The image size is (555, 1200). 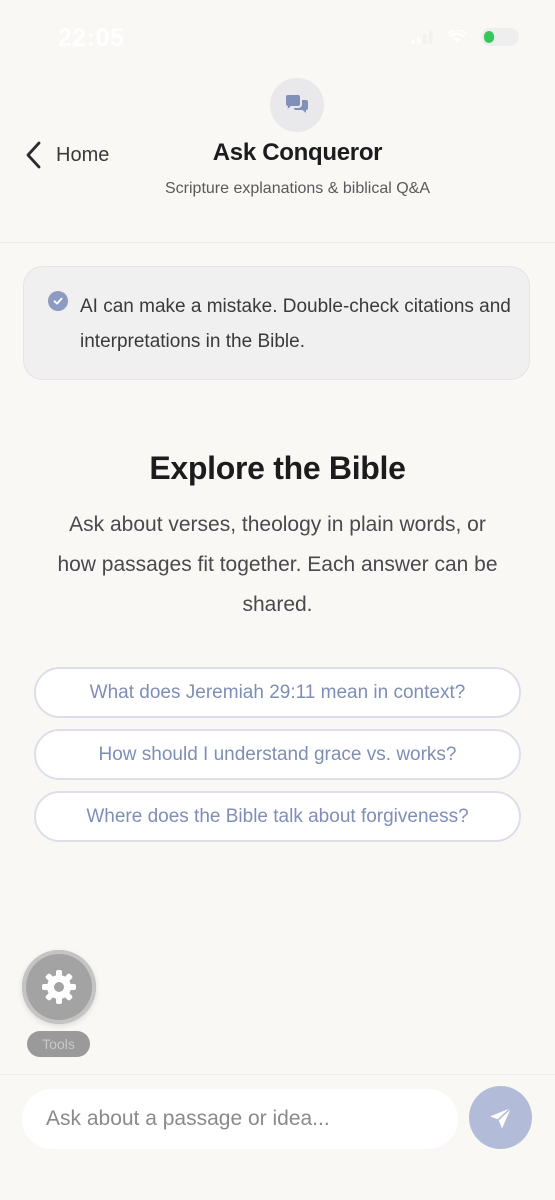 What do you see at coordinates (240, 1119) in the screenshot?
I see `message-input` at bounding box center [240, 1119].